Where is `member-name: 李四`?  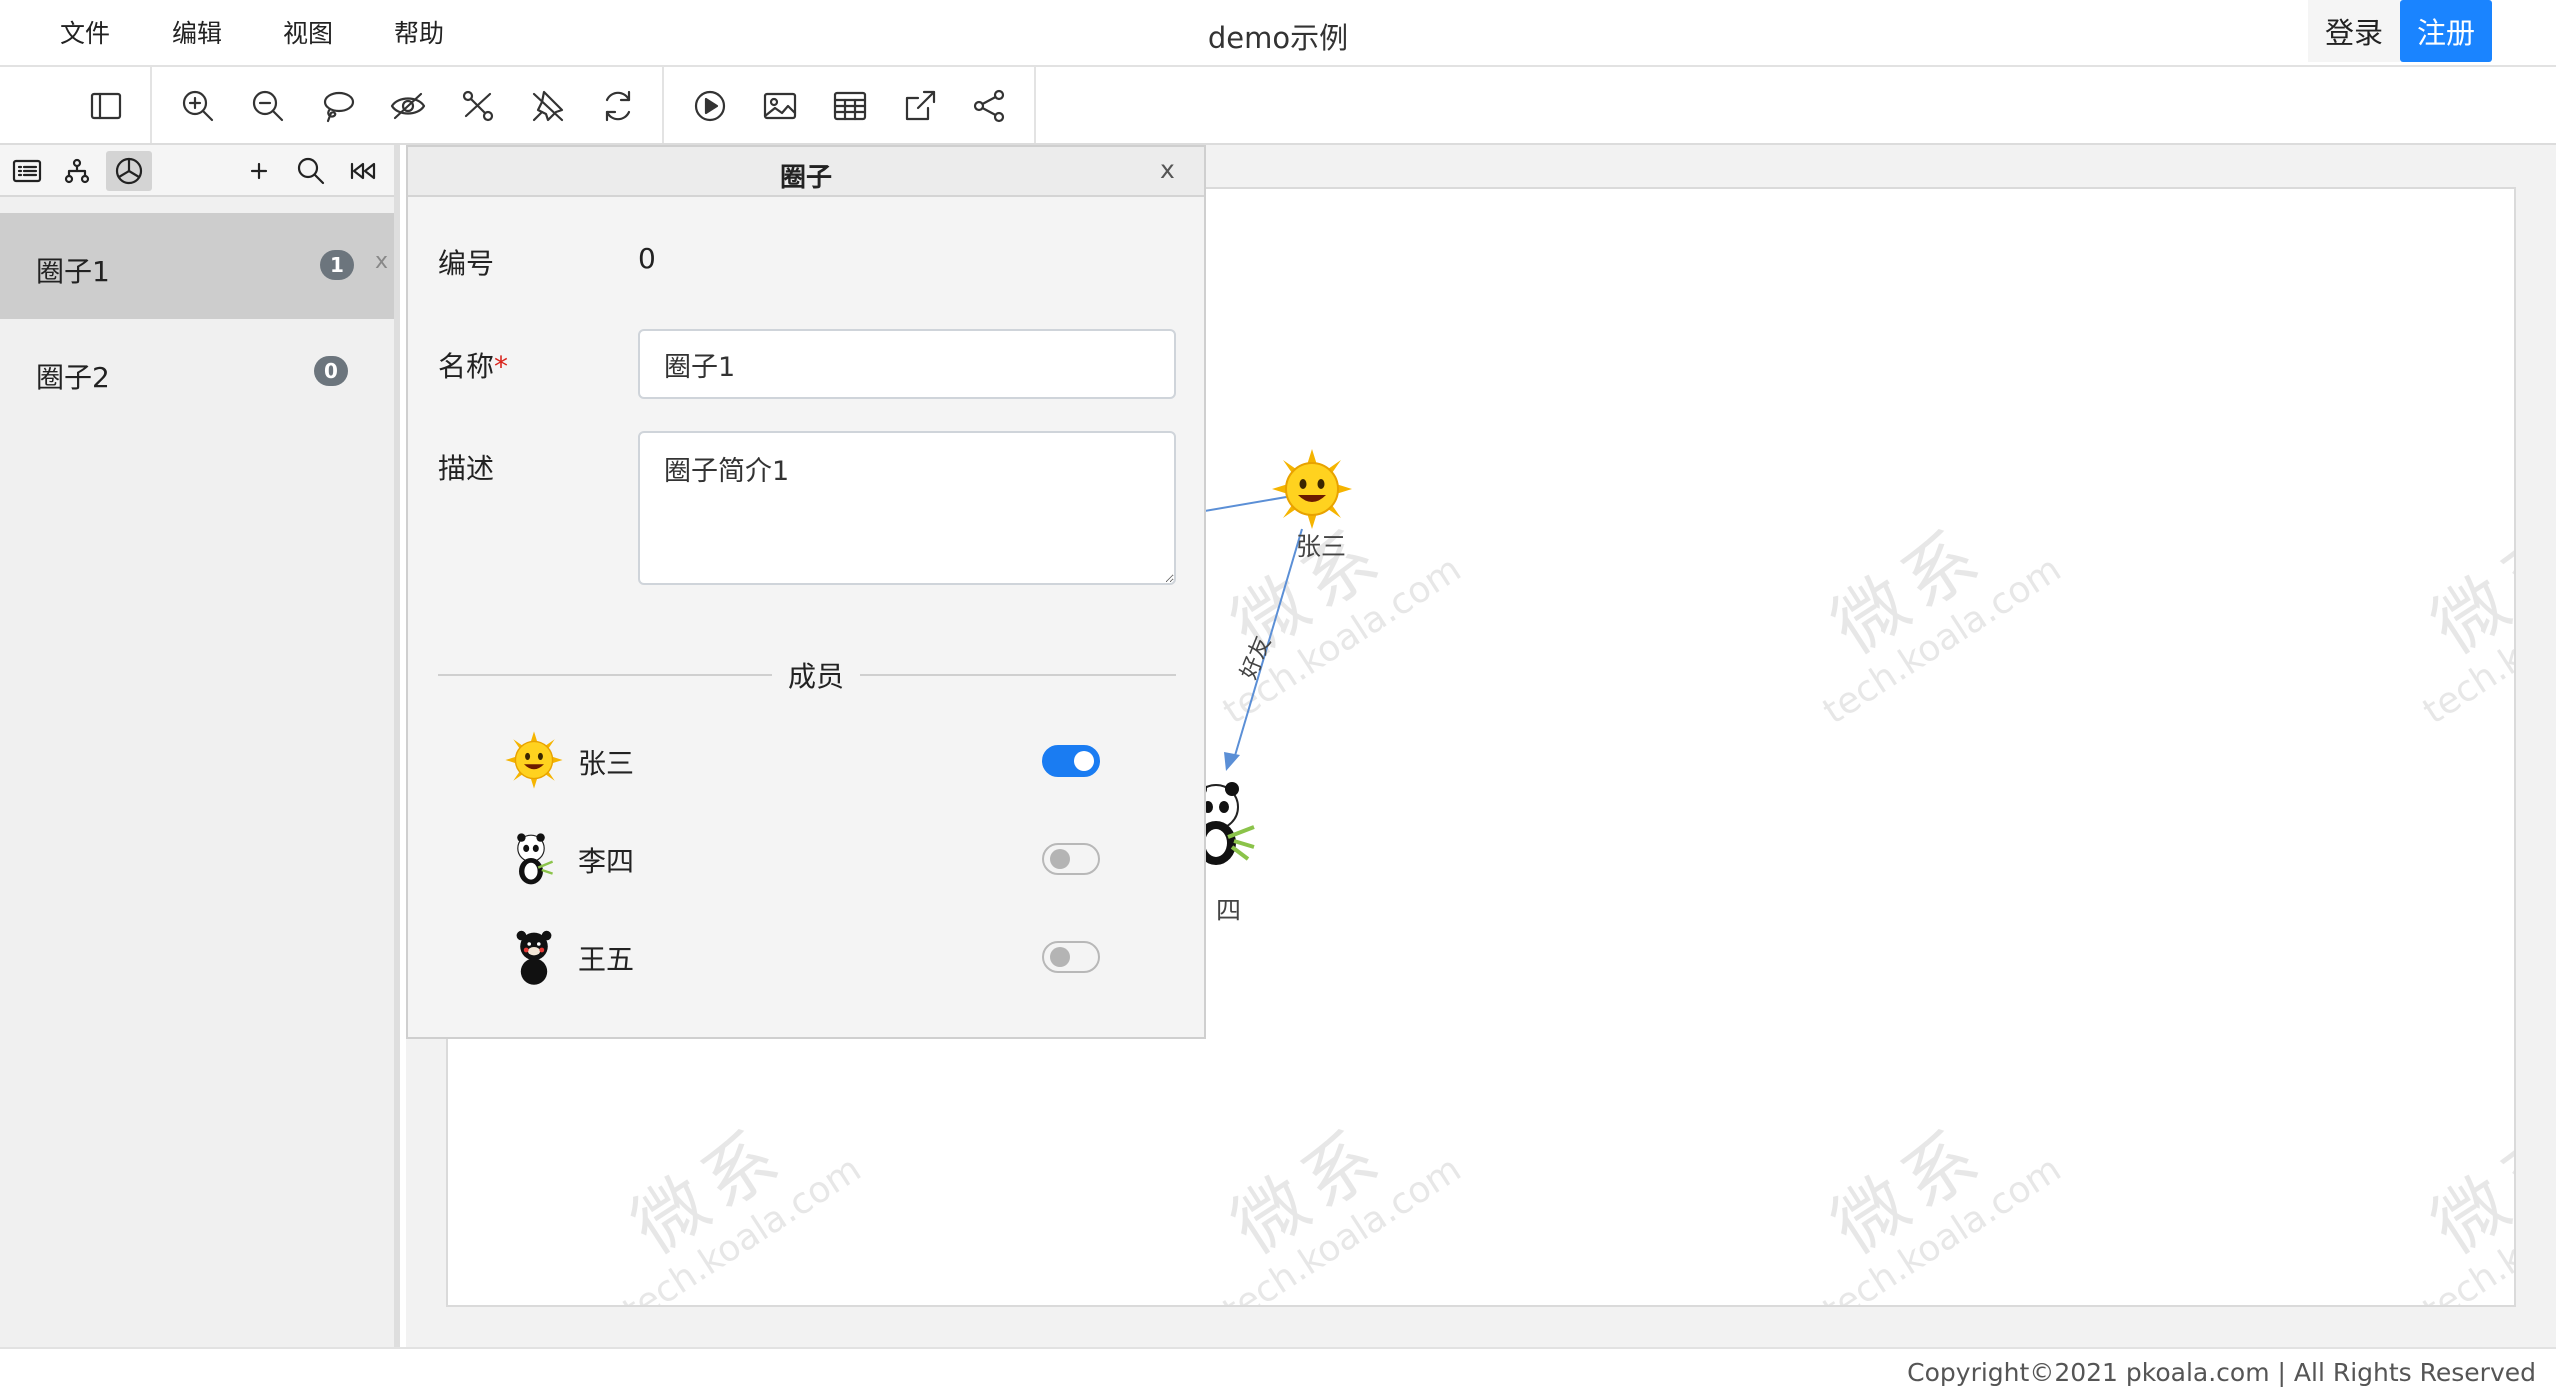
member-name: 李四 is located at coordinates (606, 861).